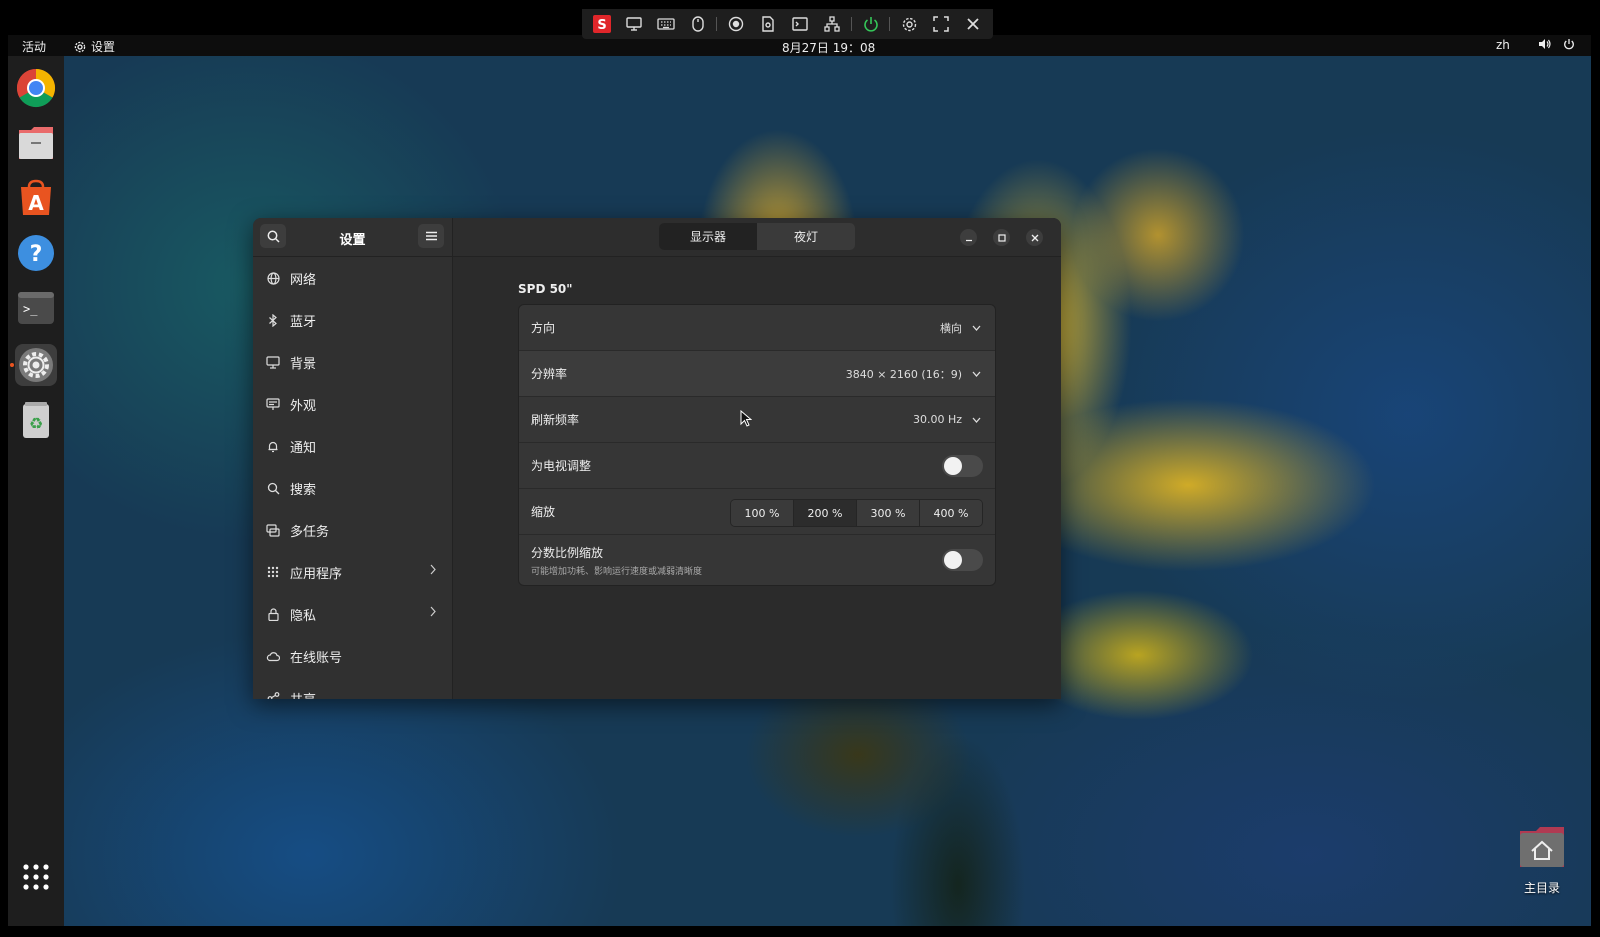 The image size is (1600, 937). What do you see at coordinates (666, 24) in the screenshot?
I see `keyboard-icon` at bounding box center [666, 24].